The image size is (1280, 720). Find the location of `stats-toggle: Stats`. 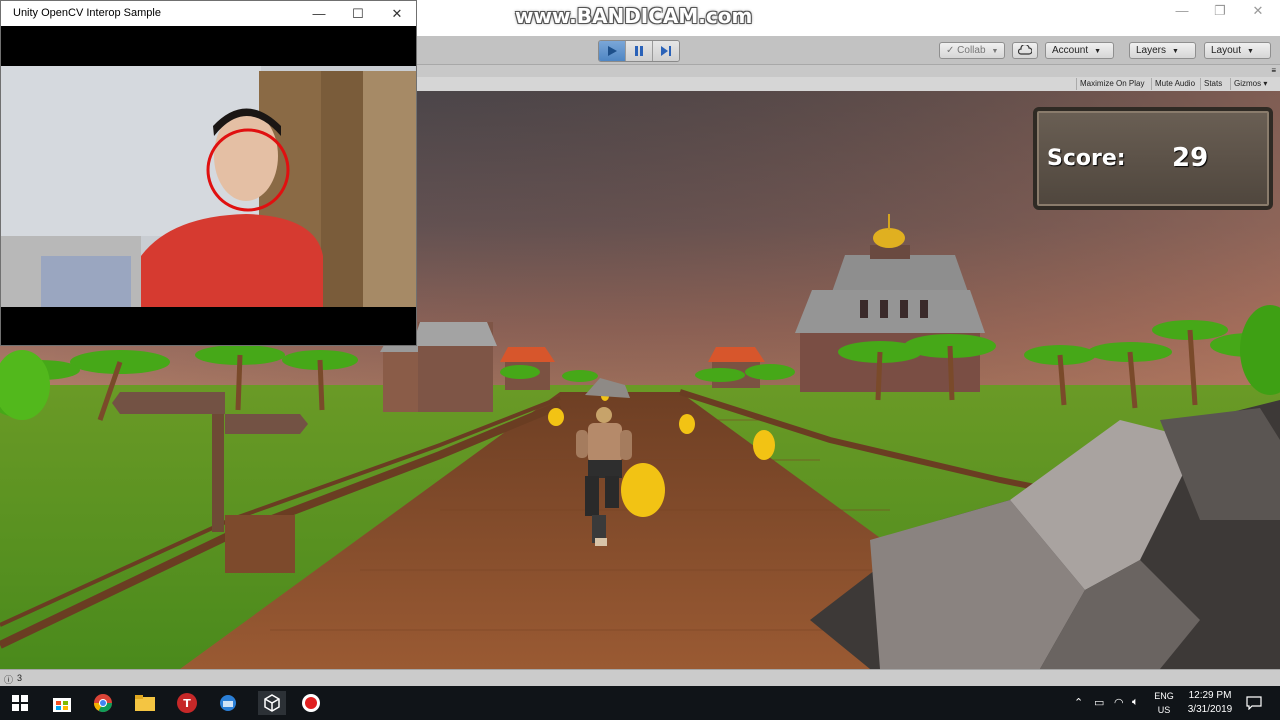

stats-toggle: Stats is located at coordinates (1212, 84).